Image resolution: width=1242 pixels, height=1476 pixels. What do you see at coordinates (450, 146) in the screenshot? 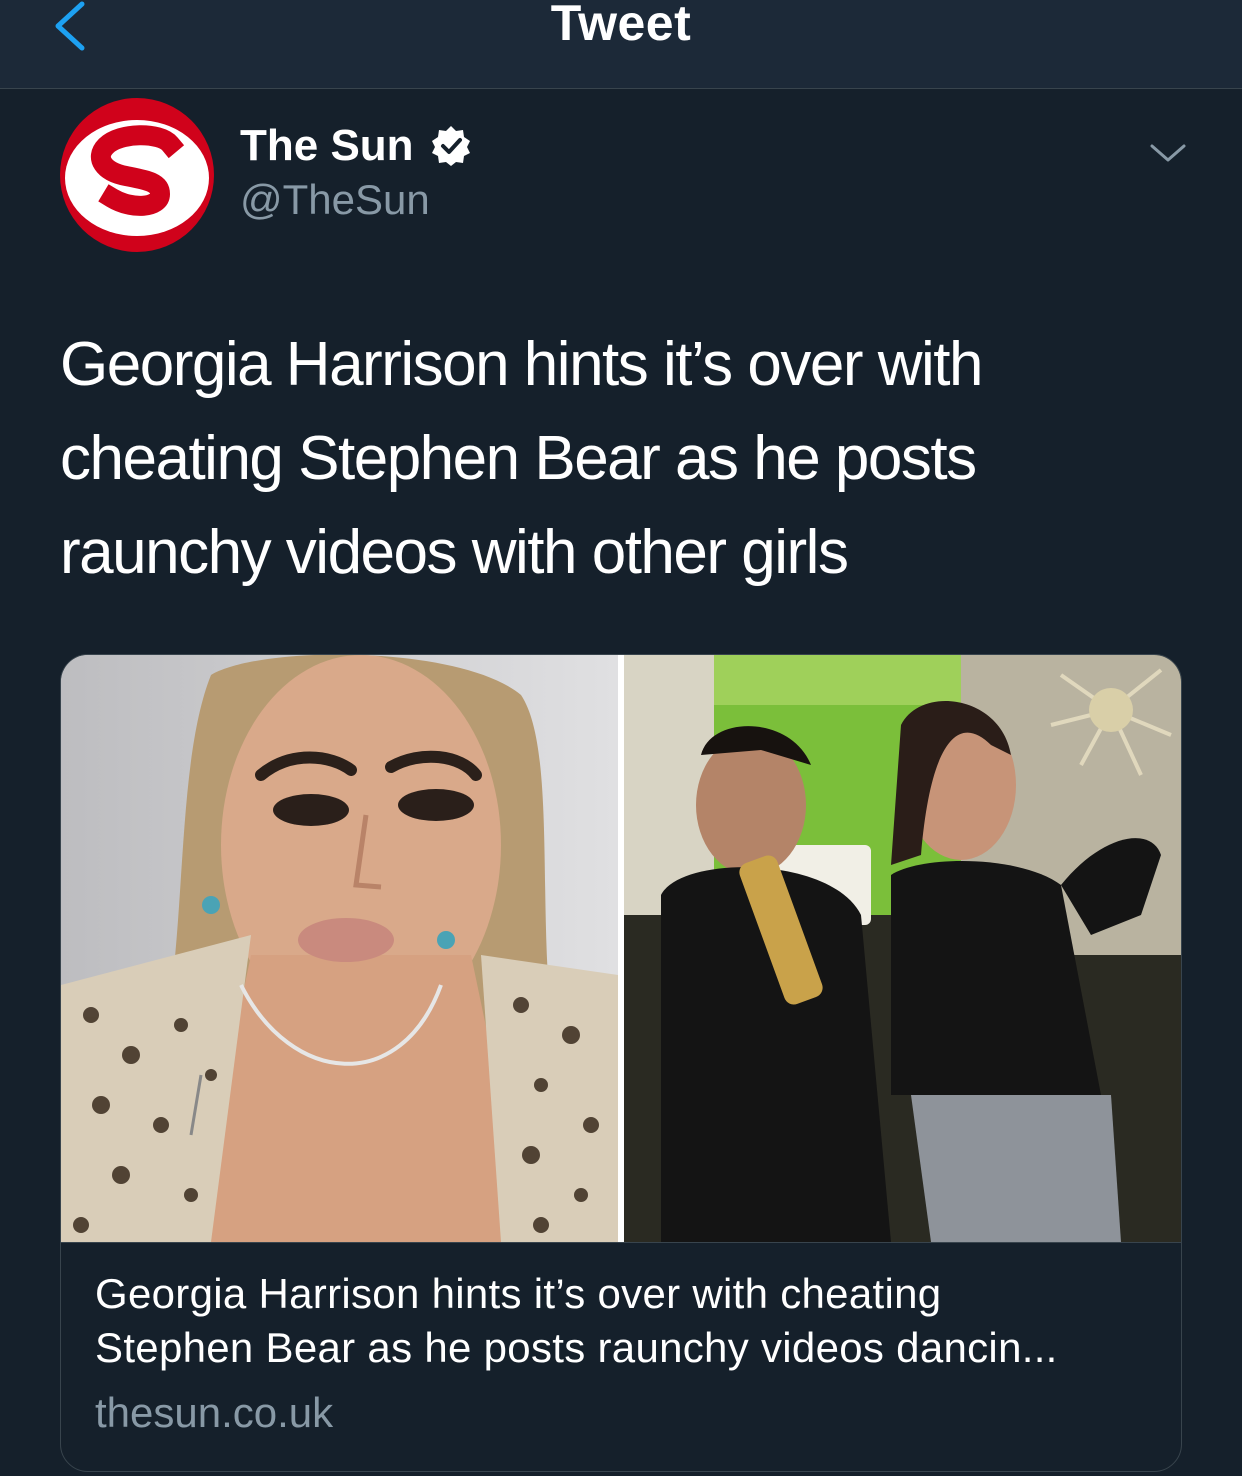
I see `verified-badge-icon` at bounding box center [450, 146].